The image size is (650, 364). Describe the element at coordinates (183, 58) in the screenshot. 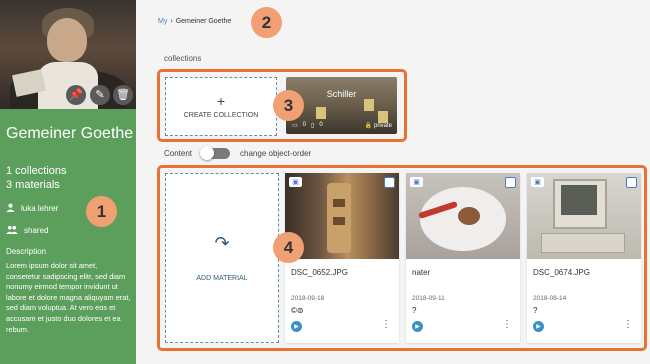

I see `collections-section-label: collections` at that location.